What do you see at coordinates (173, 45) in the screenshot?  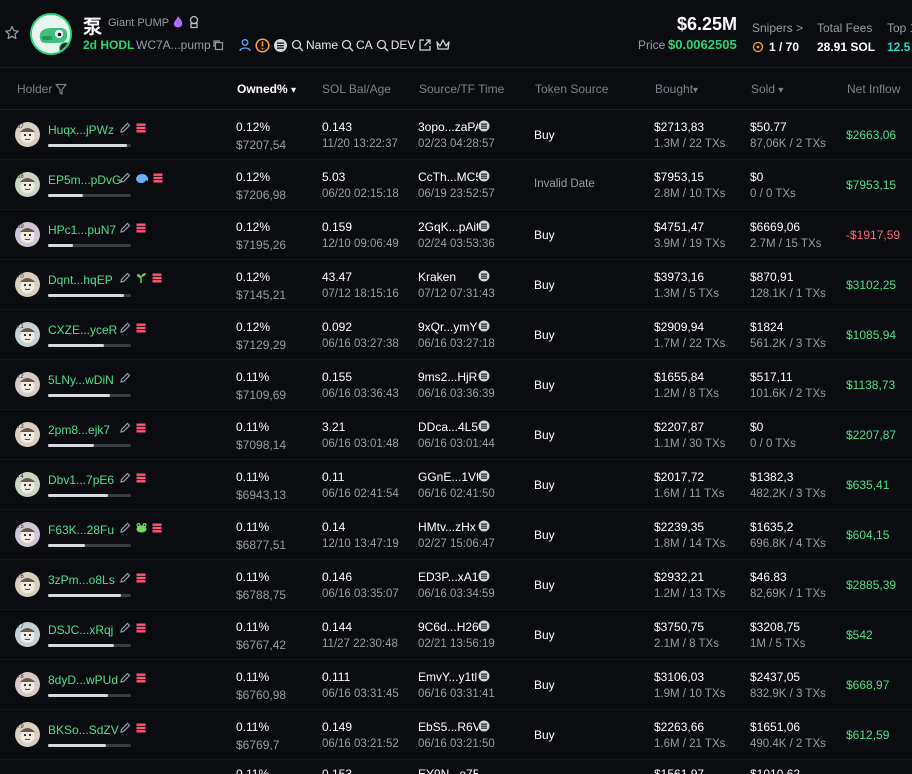 I see `contract-address: WC7A...pump` at bounding box center [173, 45].